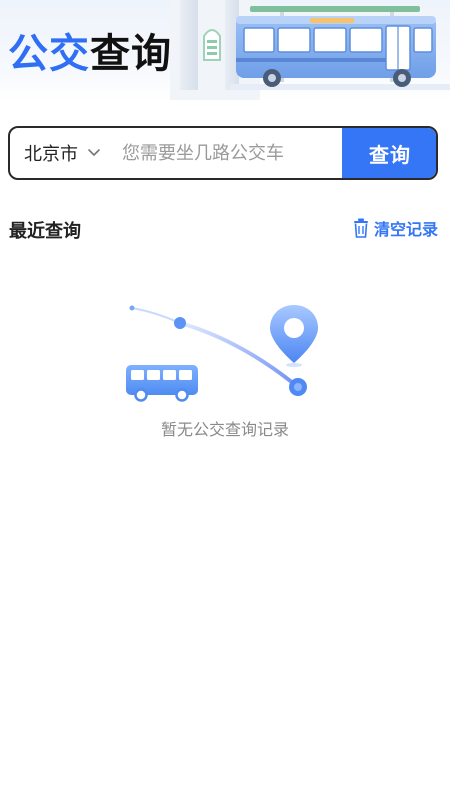 This screenshot has width=450, height=800. I want to click on clear-history-label: 清空记录, so click(405, 229).